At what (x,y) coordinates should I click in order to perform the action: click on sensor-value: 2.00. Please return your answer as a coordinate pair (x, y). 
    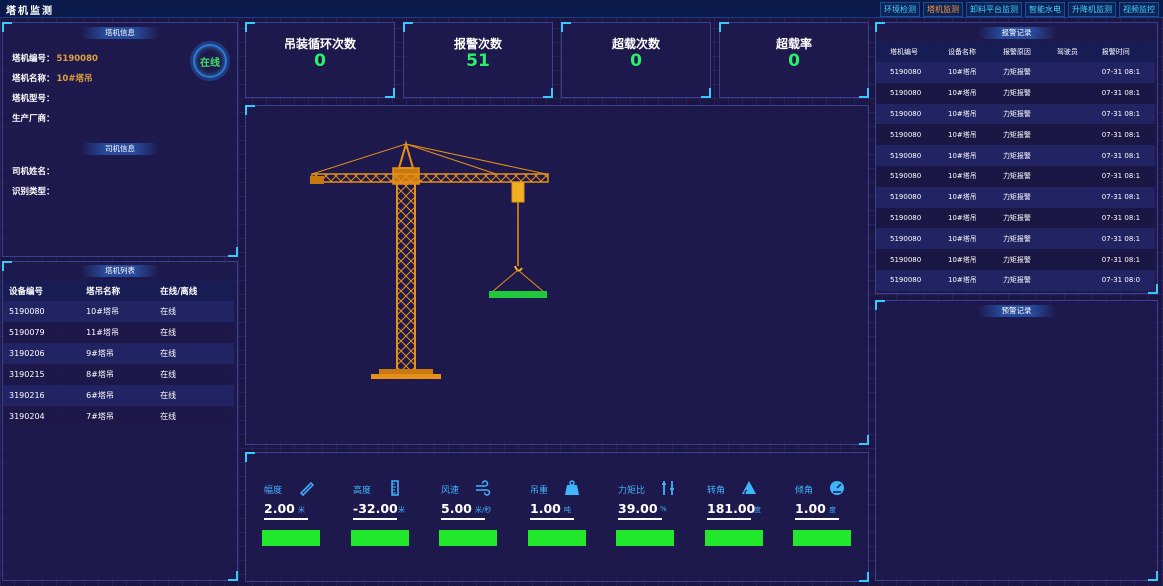
    Looking at the image, I should click on (279, 508).